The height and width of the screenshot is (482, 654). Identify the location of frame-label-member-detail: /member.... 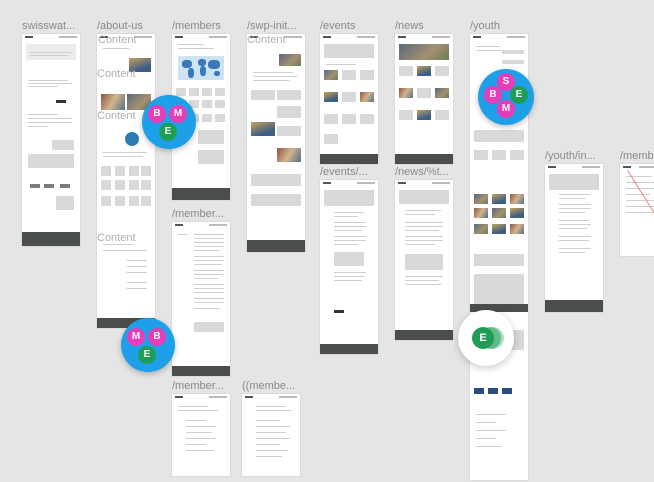
(198, 214).